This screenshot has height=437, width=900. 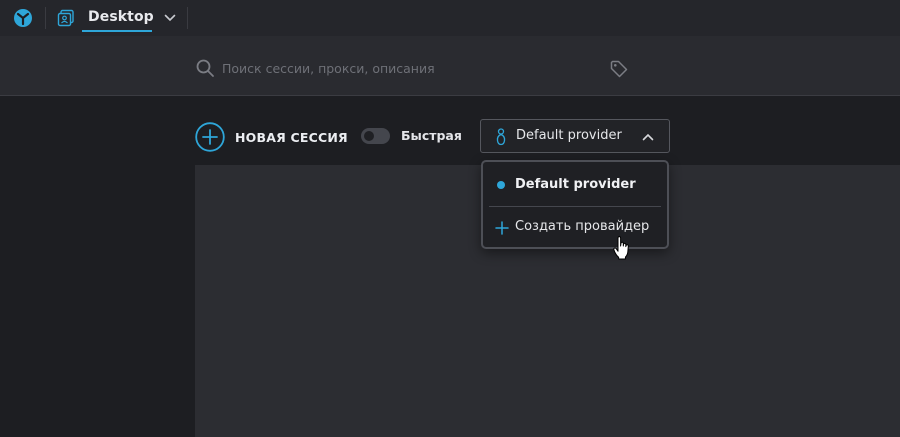 I want to click on plus-circle-icon, so click(x=210, y=137).